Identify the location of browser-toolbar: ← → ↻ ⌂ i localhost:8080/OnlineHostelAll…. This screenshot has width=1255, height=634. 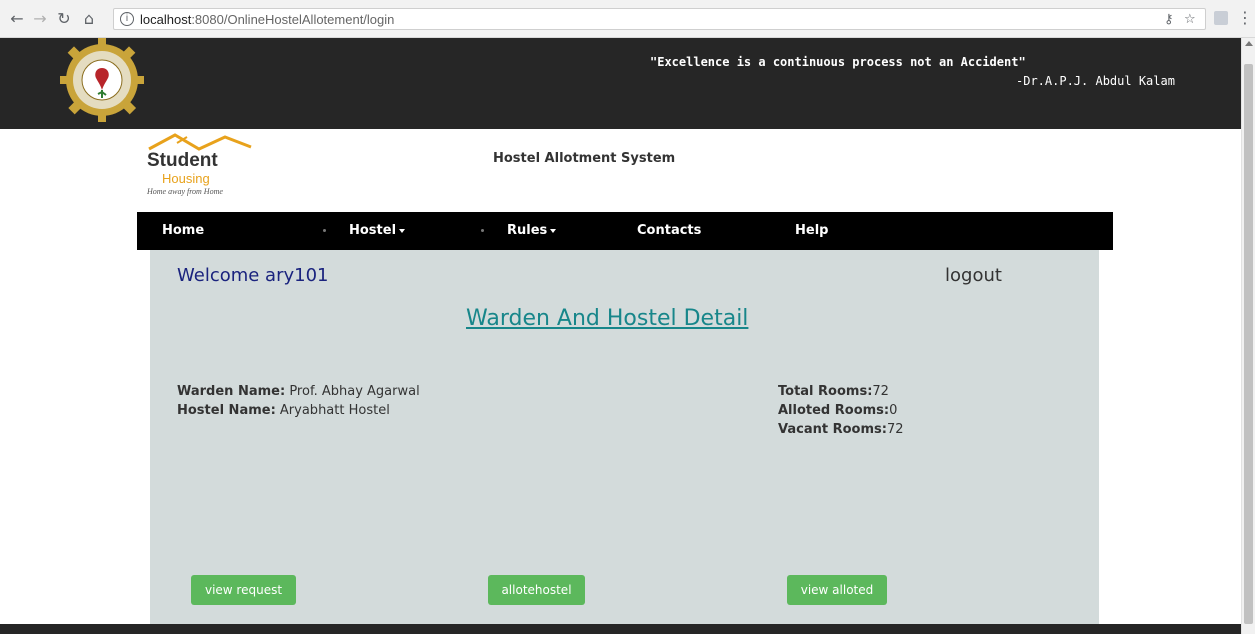
(627, 19).